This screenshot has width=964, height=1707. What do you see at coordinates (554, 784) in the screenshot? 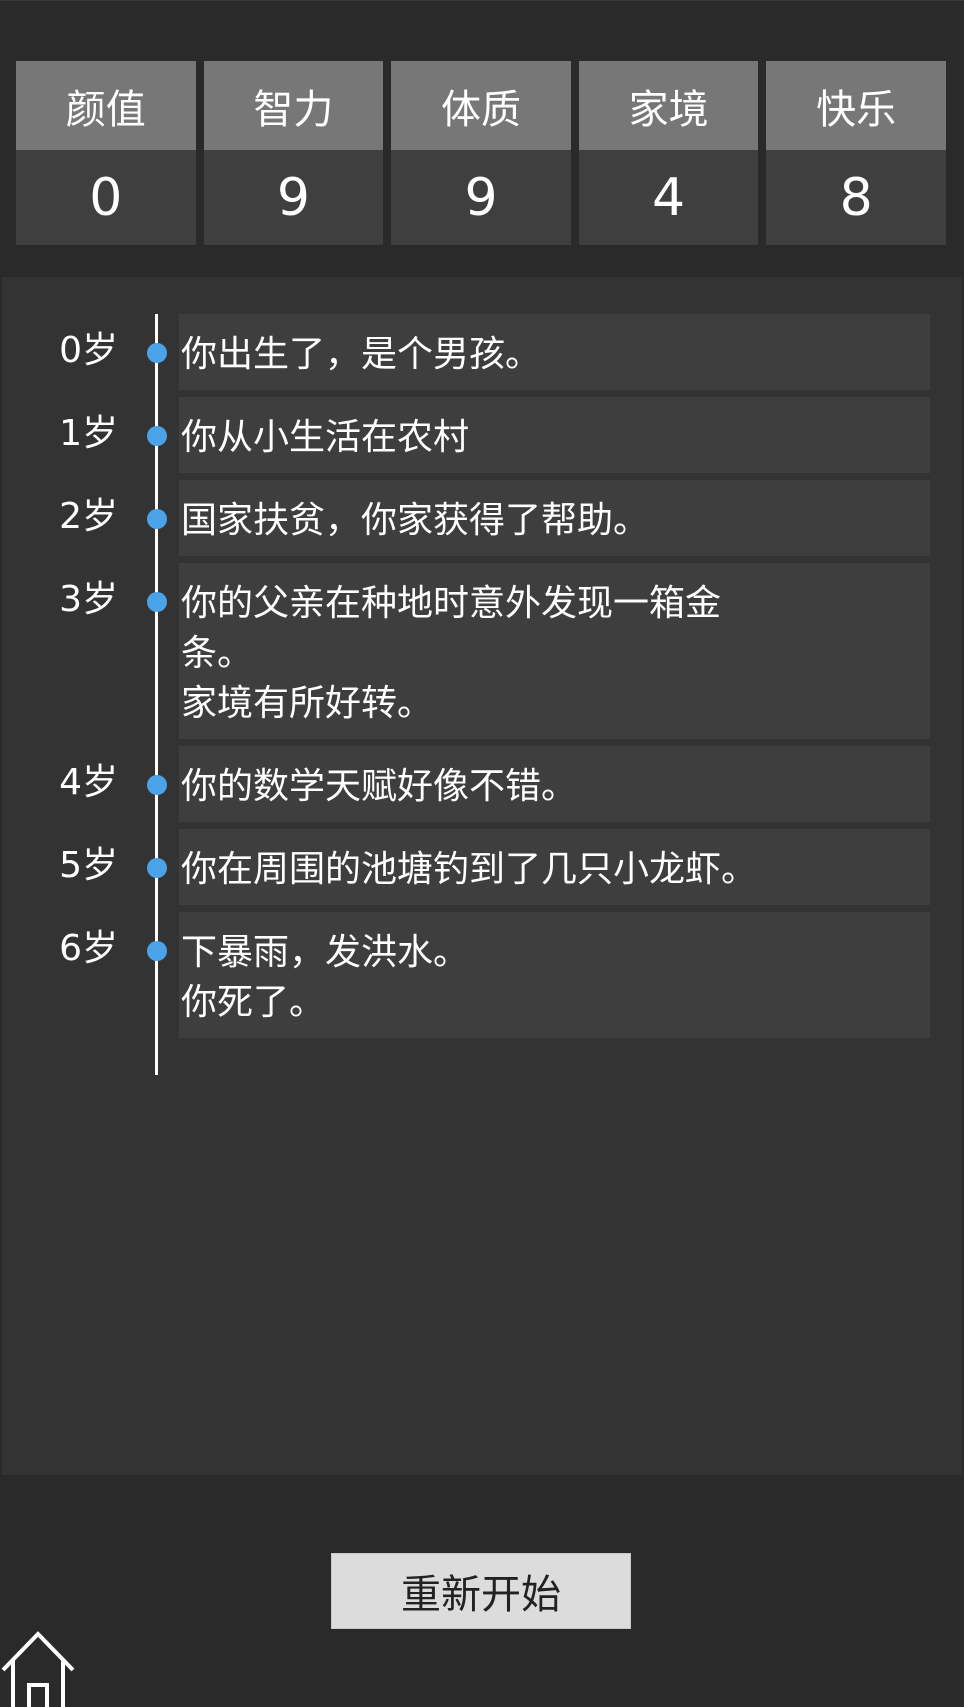
I see `event-text: 你的数学天赋好像不错。` at bounding box center [554, 784].